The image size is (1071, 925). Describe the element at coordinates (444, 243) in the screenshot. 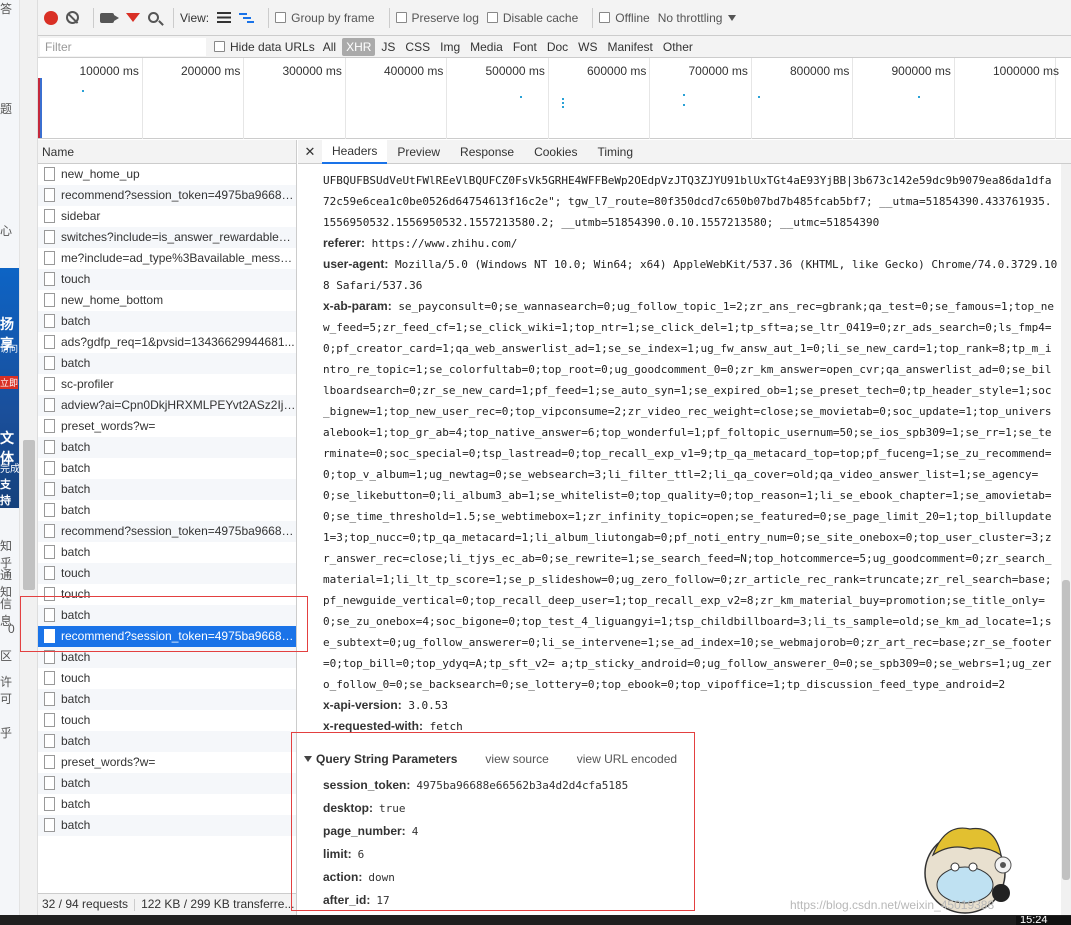

I see `header-value: https://www.zhihu.com/` at that location.